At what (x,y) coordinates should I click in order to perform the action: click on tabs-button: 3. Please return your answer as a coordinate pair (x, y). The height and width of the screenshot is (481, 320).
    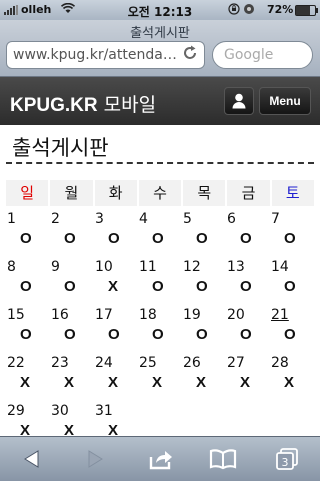
    Looking at the image, I should click on (286, 459).